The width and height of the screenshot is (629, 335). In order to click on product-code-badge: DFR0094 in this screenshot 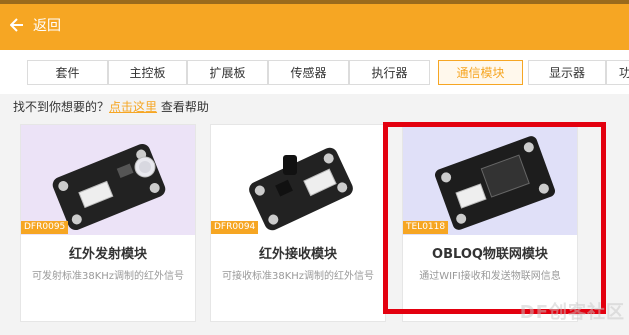, I will do `click(235, 227)`.